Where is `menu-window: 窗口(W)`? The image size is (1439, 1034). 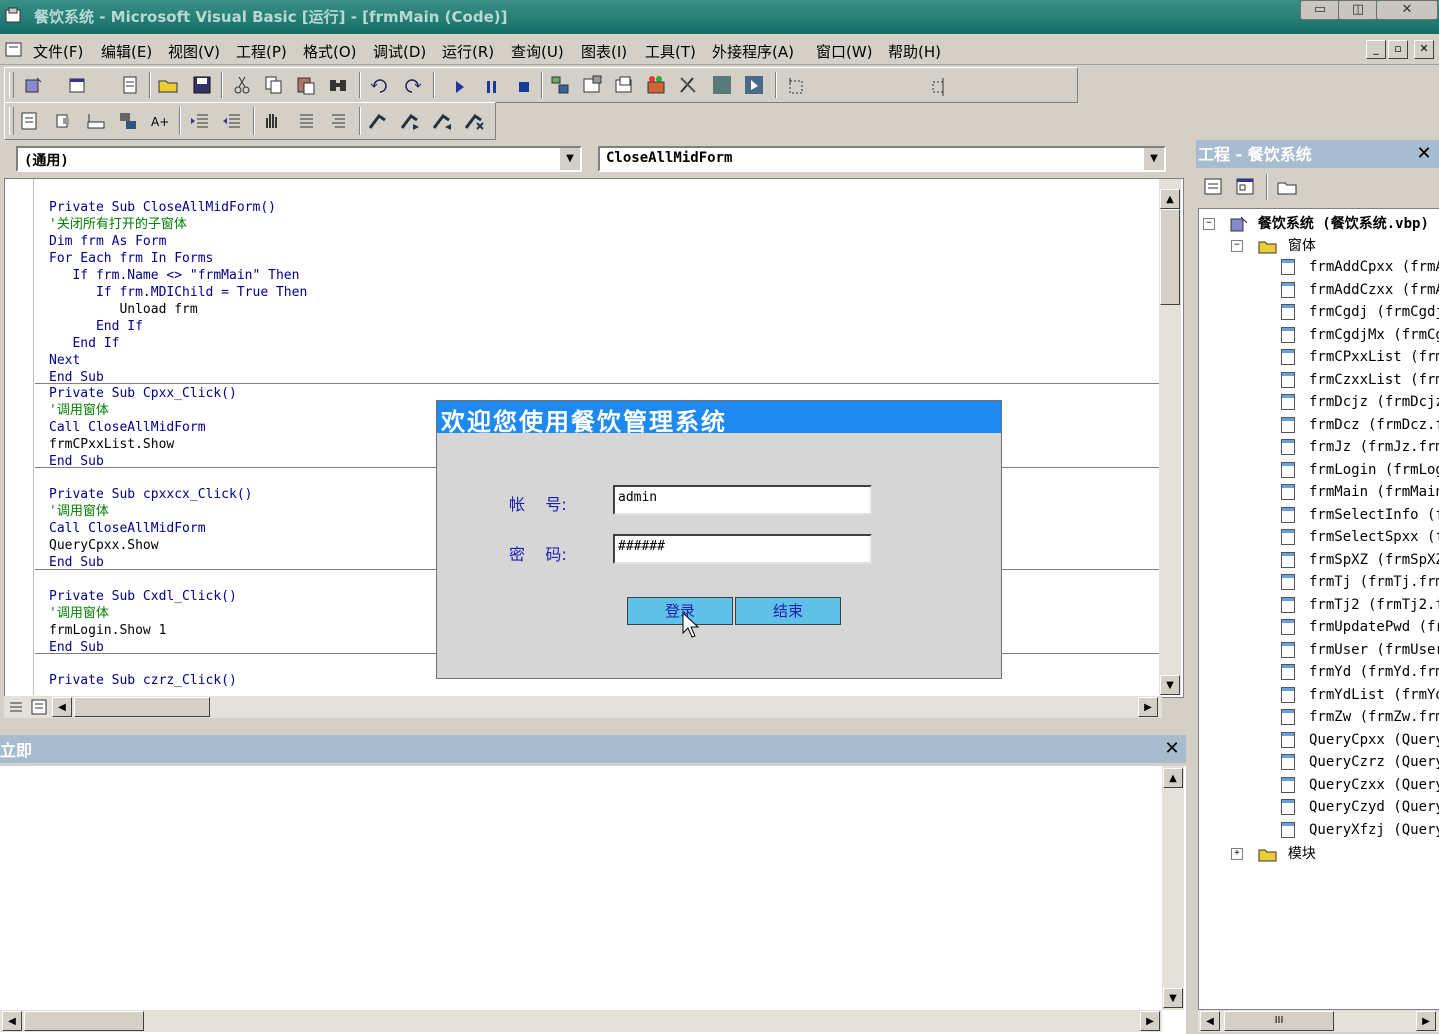 menu-window: 窗口(W) is located at coordinates (844, 51).